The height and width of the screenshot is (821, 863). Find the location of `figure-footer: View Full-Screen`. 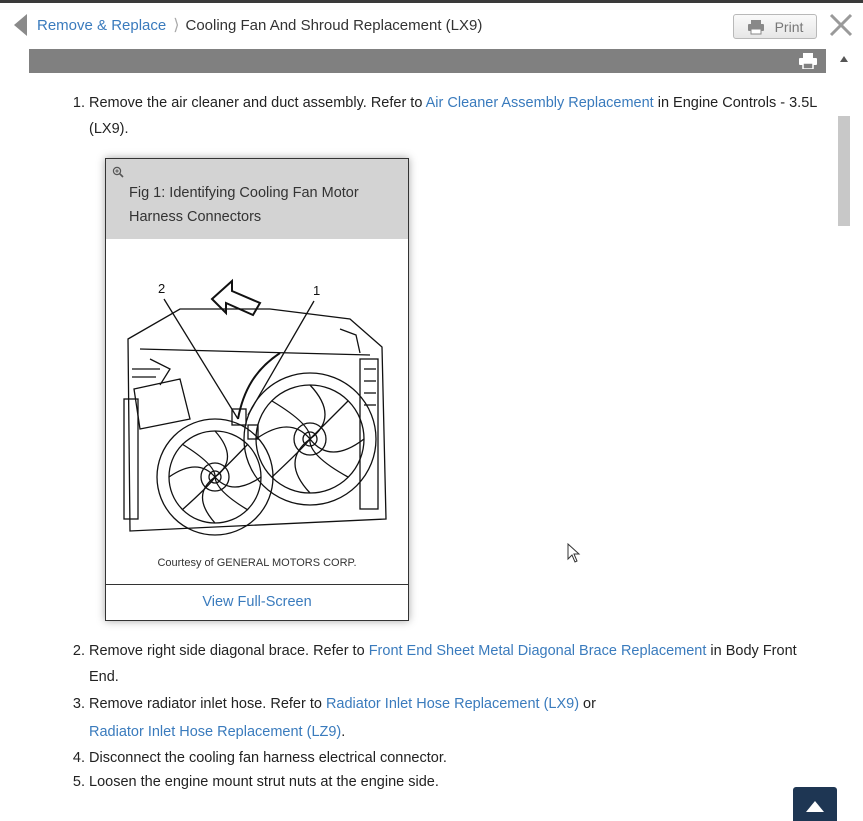

figure-footer: View Full-Screen is located at coordinates (257, 602).